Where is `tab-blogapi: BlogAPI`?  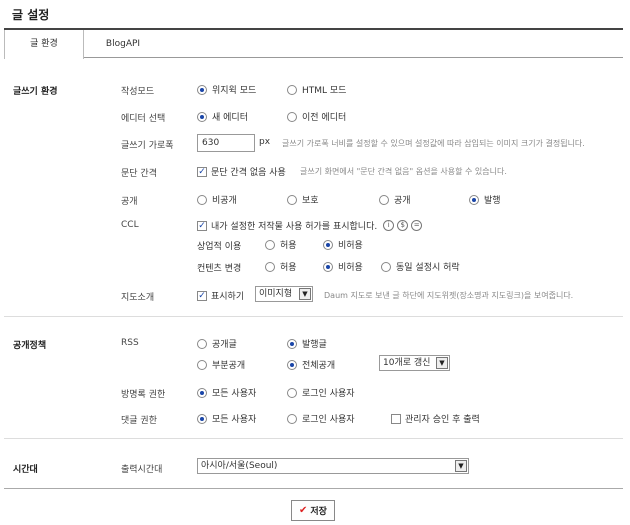
tab-blogapi: BlogAPI is located at coordinates (123, 44).